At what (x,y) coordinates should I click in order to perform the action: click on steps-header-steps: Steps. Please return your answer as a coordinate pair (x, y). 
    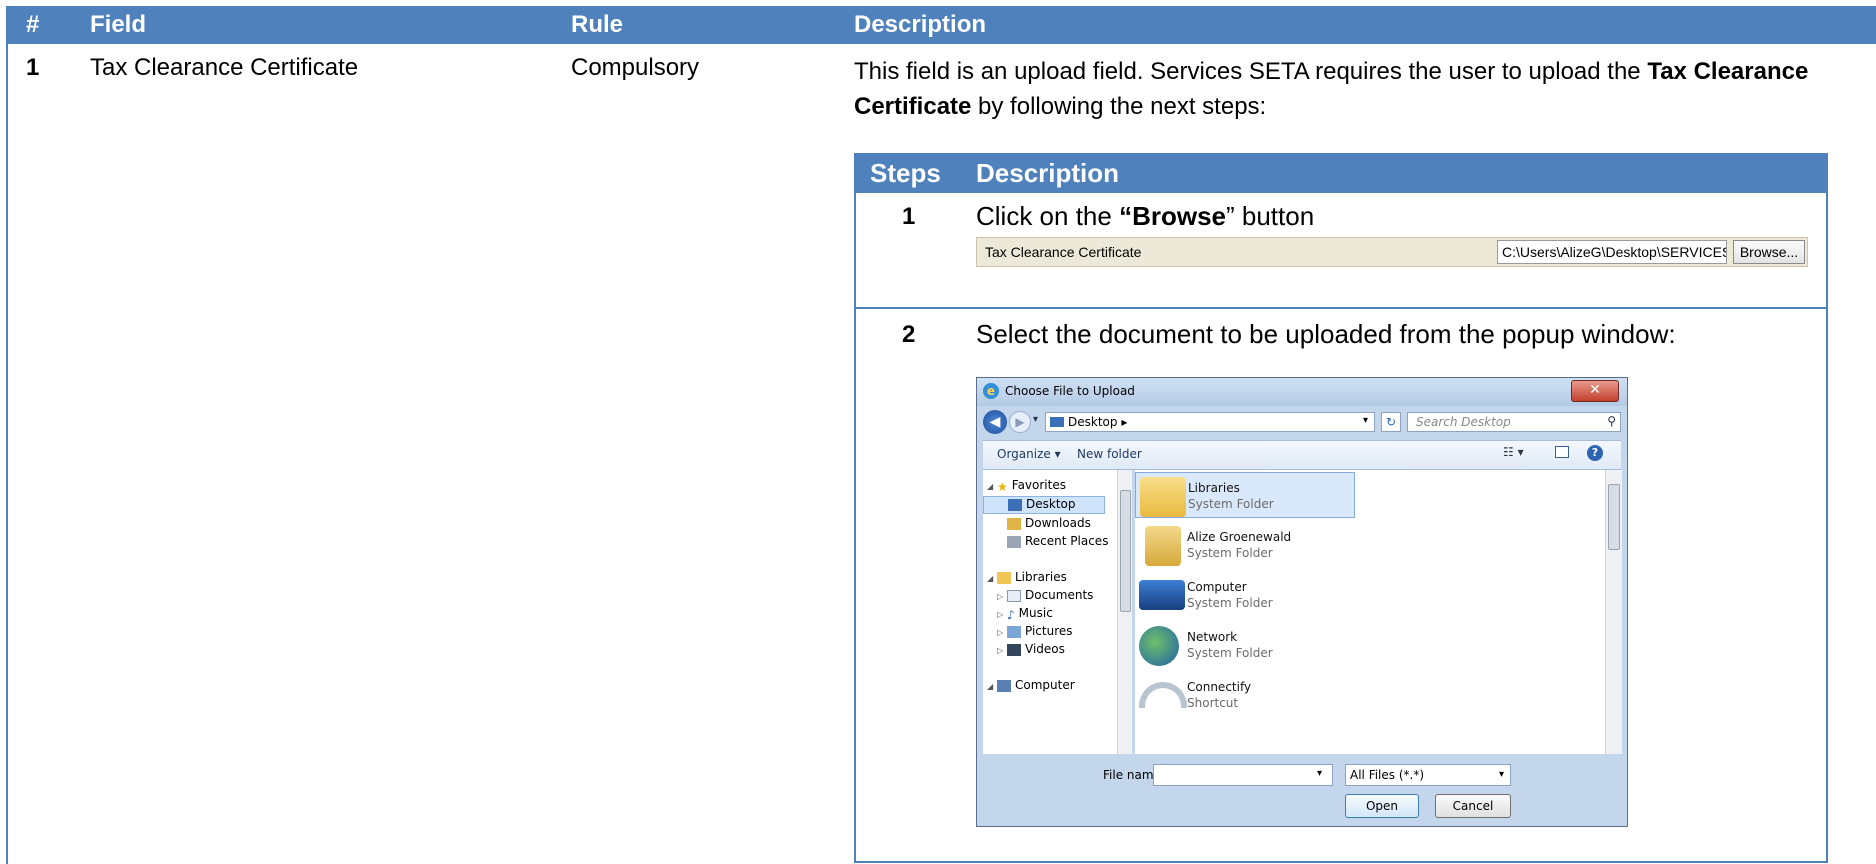
    Looking at the image, I should click on (905, 173).